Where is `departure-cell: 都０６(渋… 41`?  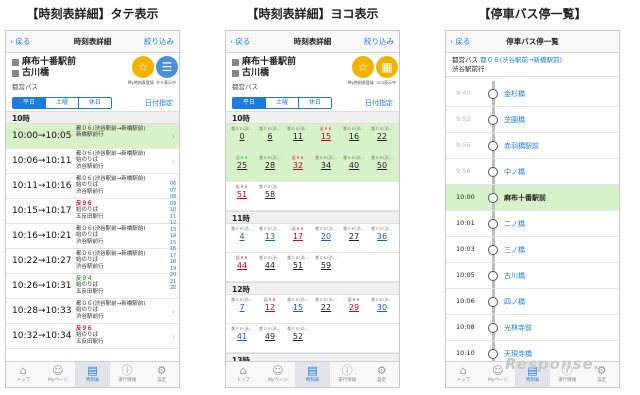 departure-cell: 都０６(渋… 41 is located at coordinates (242, 334).